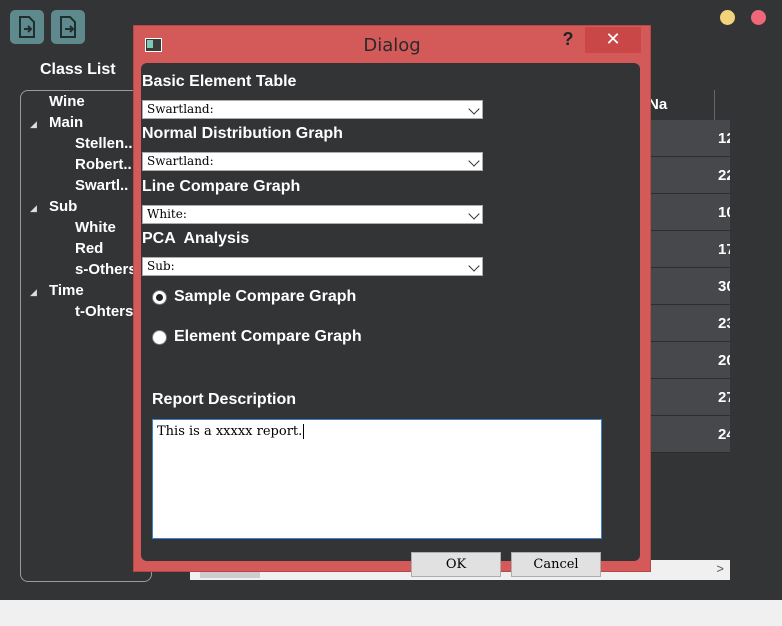  What do you see at coordinates (196, 238) in the screenshot?
I see `pca-analysis-label: PCA Analysis` at bounding box center [196, 238].